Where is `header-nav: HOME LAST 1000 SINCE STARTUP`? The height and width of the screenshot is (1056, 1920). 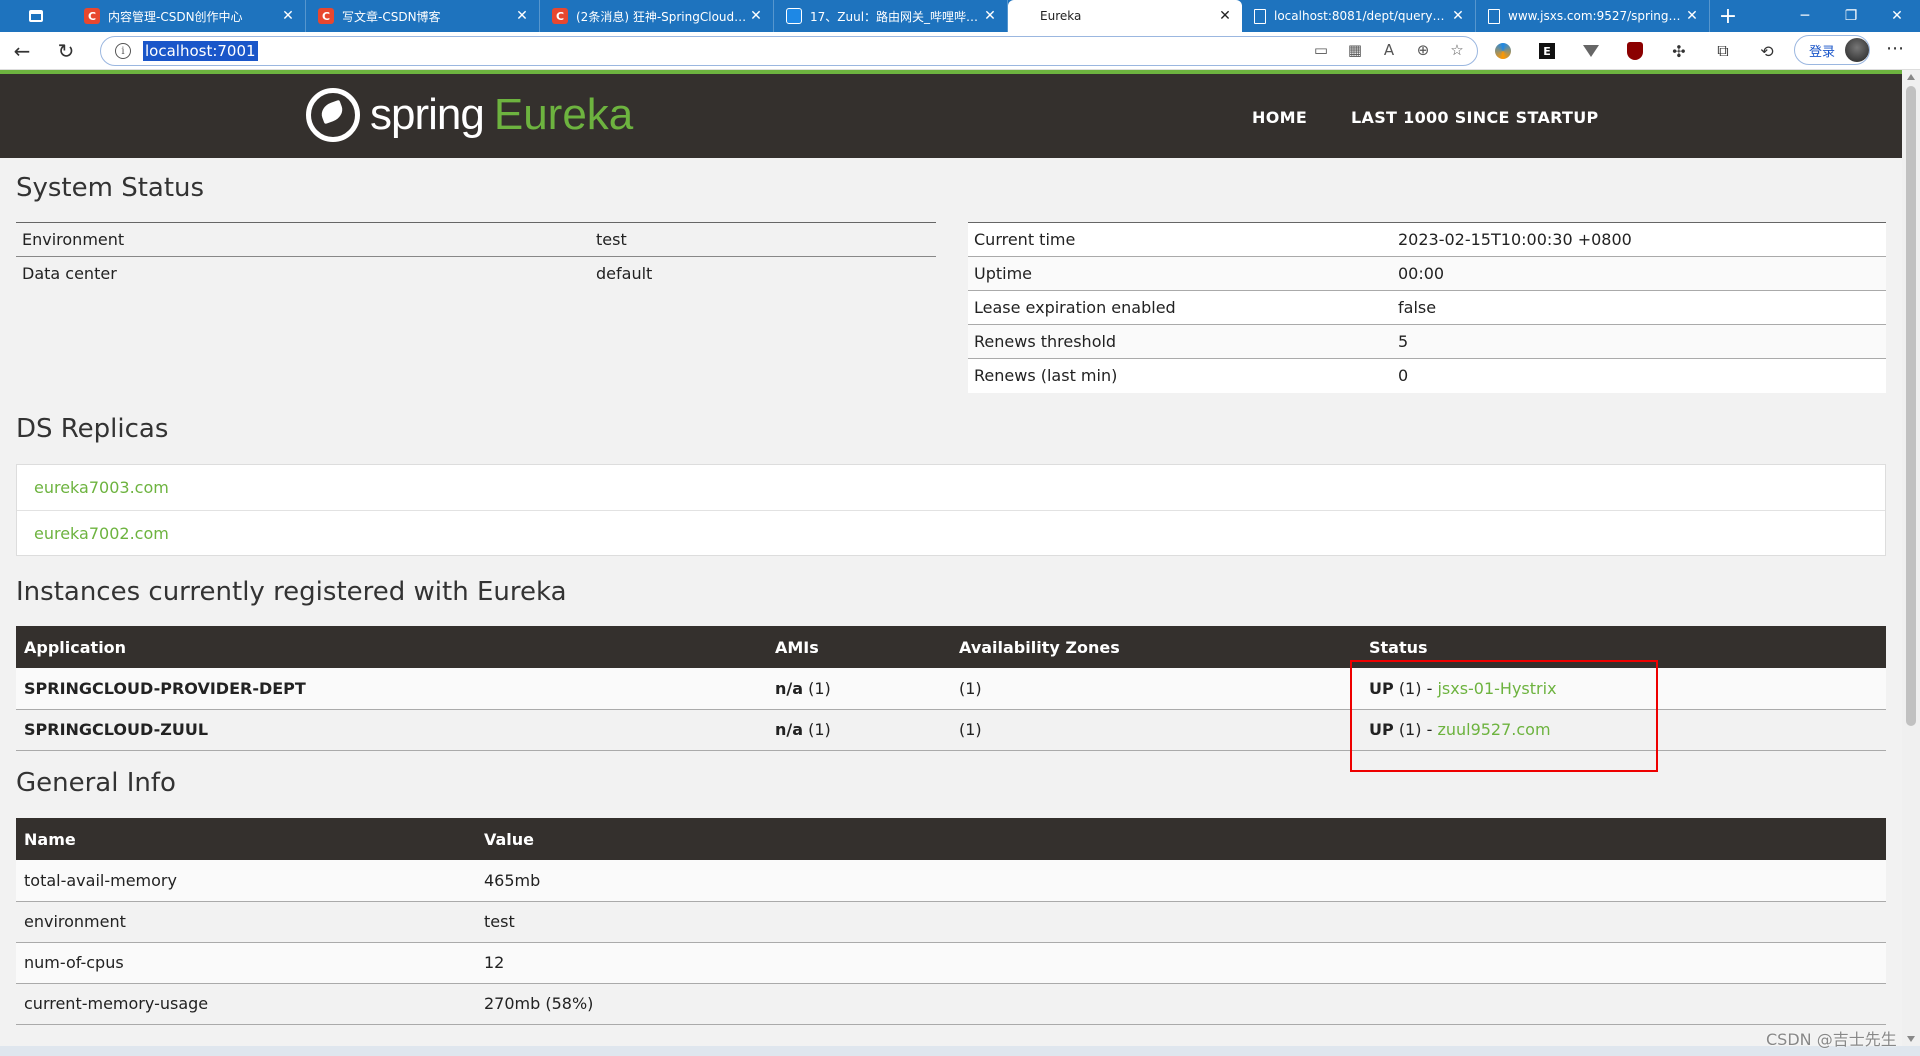
header-nav: HOME LAST 1000 SINCE STARTUP is located at coordinates (1425, 117).